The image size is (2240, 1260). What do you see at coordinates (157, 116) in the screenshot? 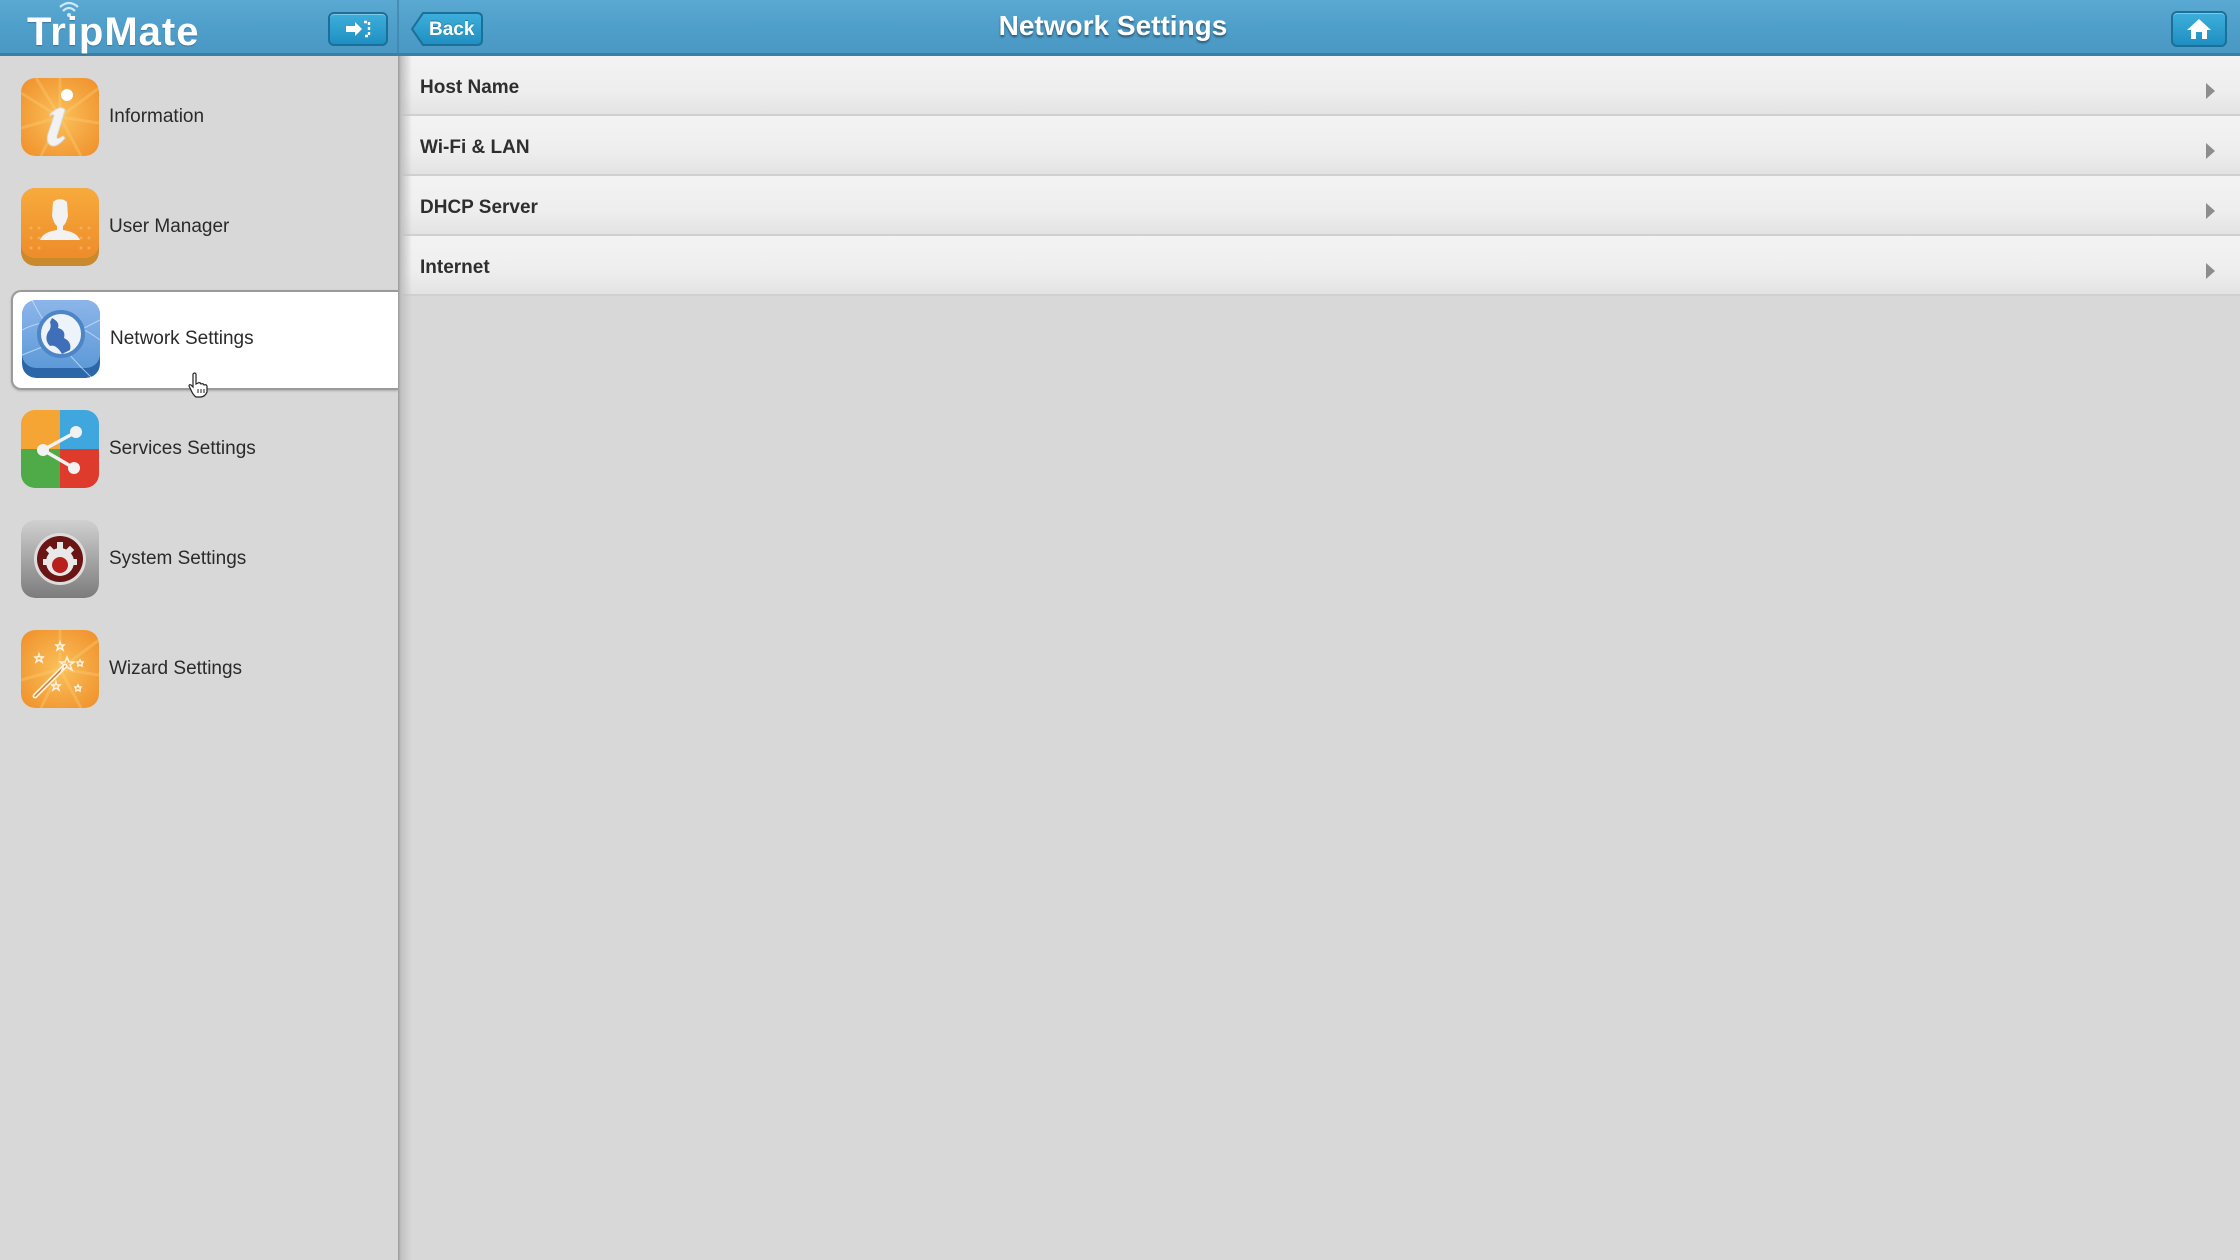
I see `sidebar-item-label: Information` at bounding box center [157, 116].